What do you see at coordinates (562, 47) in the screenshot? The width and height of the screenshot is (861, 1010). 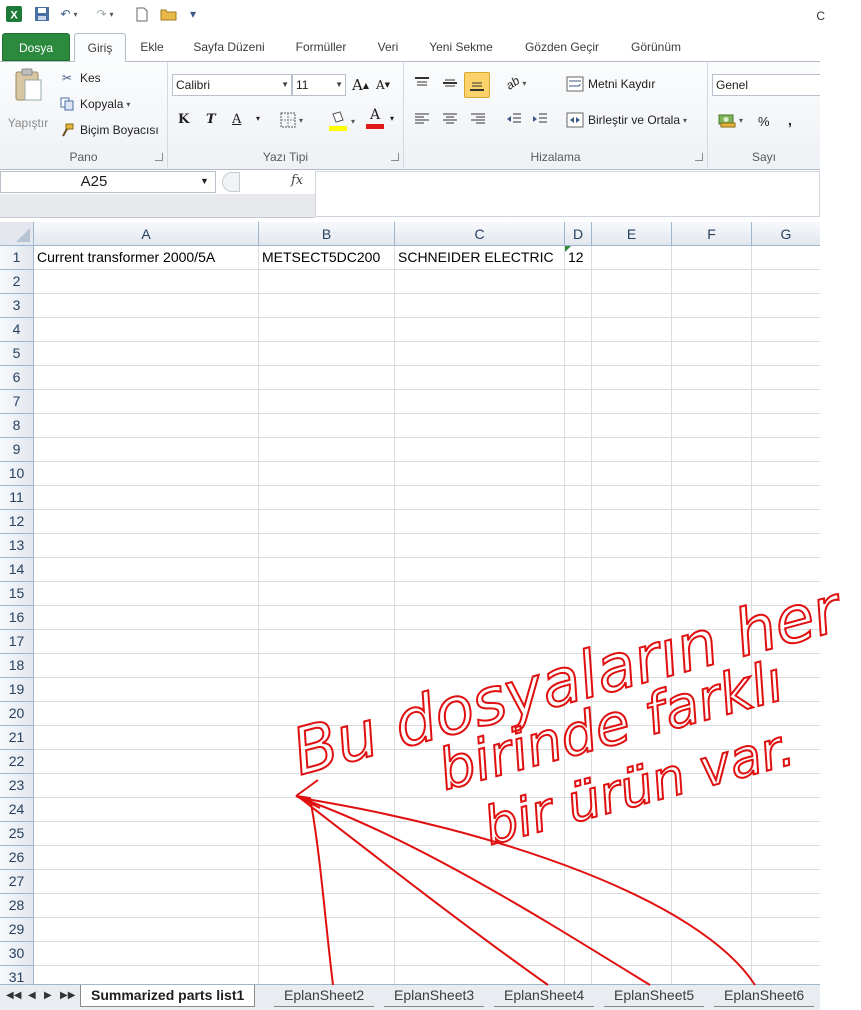 I see `tab-review: Gözden Geçir` at bounding box center [562, 47].